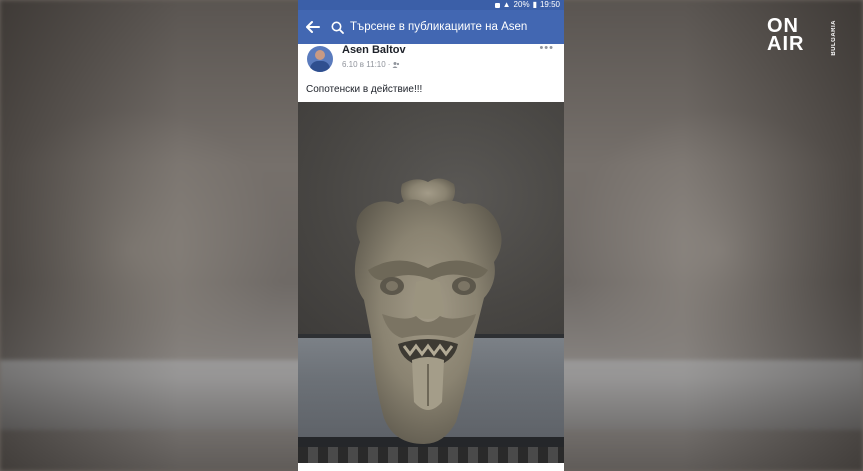 Image resolution: width=863 pixels, height=471 pixels. What do you see at coordinates (439, 27) in the screenshot?
I see `search-placeholder: Търсене в публикациите на Asen` at bounding box center [439, 27].